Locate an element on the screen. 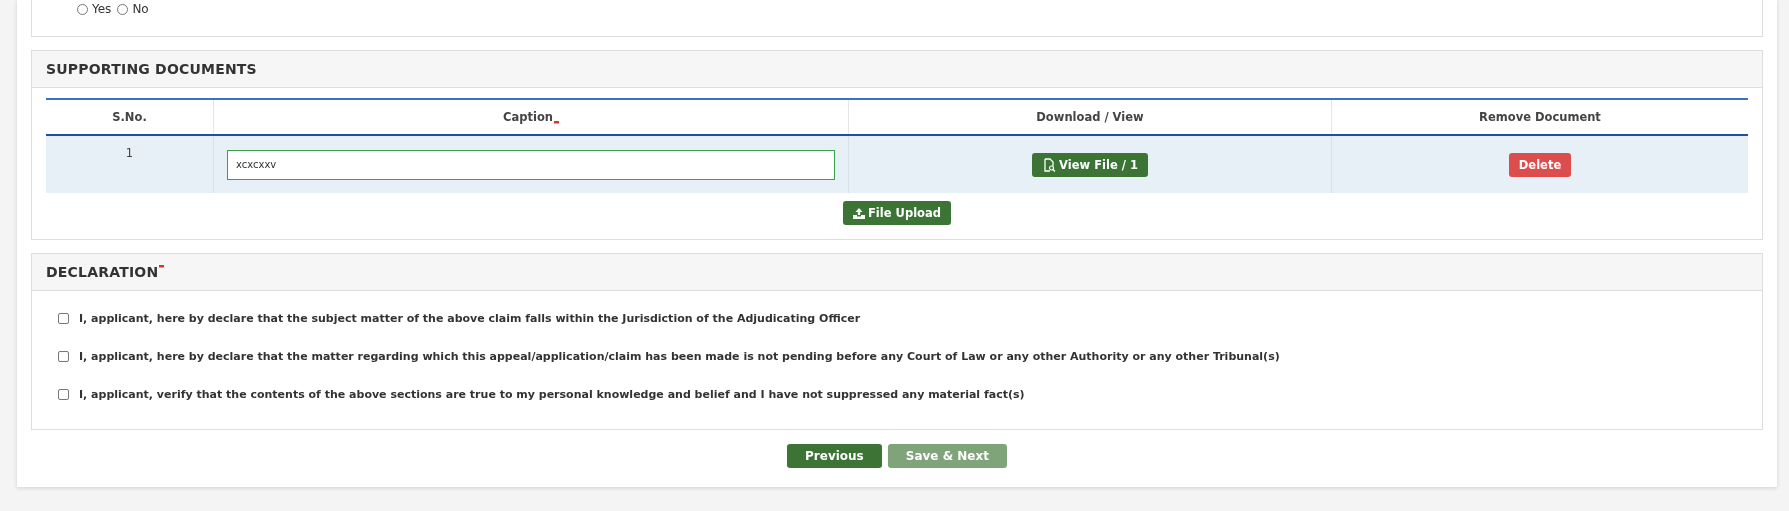  radio-option: Yes is located at coordinates (94, 9).